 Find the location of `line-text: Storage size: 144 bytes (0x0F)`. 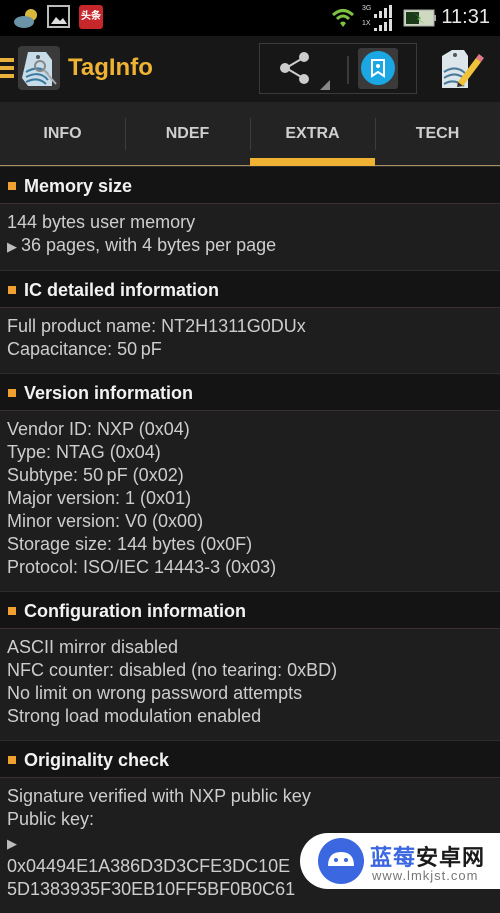

line-text: Storage size: 144 bytes (0x0F) is located at coordinates (130, 544).